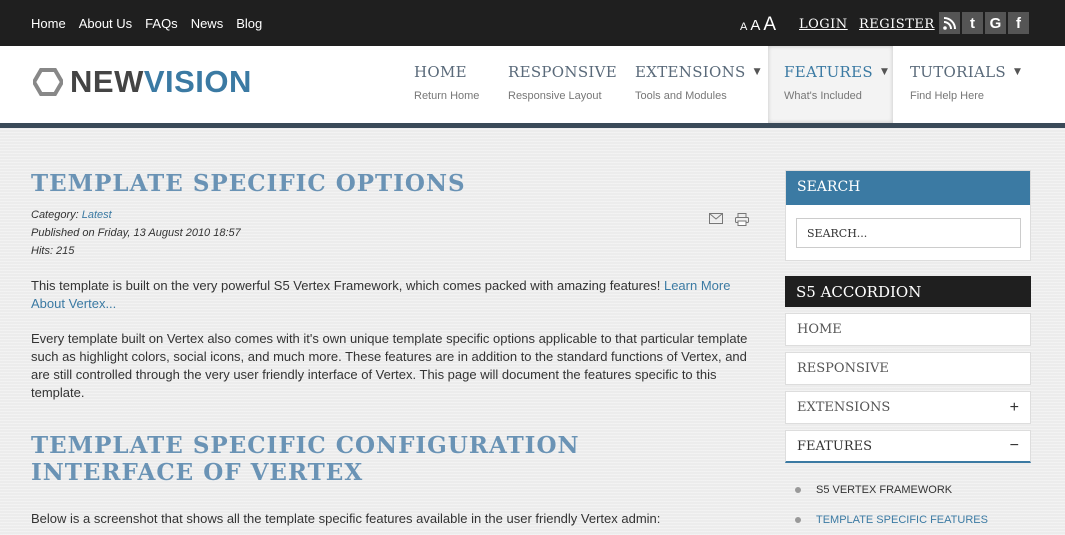  Describe the element at coordinates (161, 23) in the screenshot. I see `top-link-faqs: FAQs` at that location.